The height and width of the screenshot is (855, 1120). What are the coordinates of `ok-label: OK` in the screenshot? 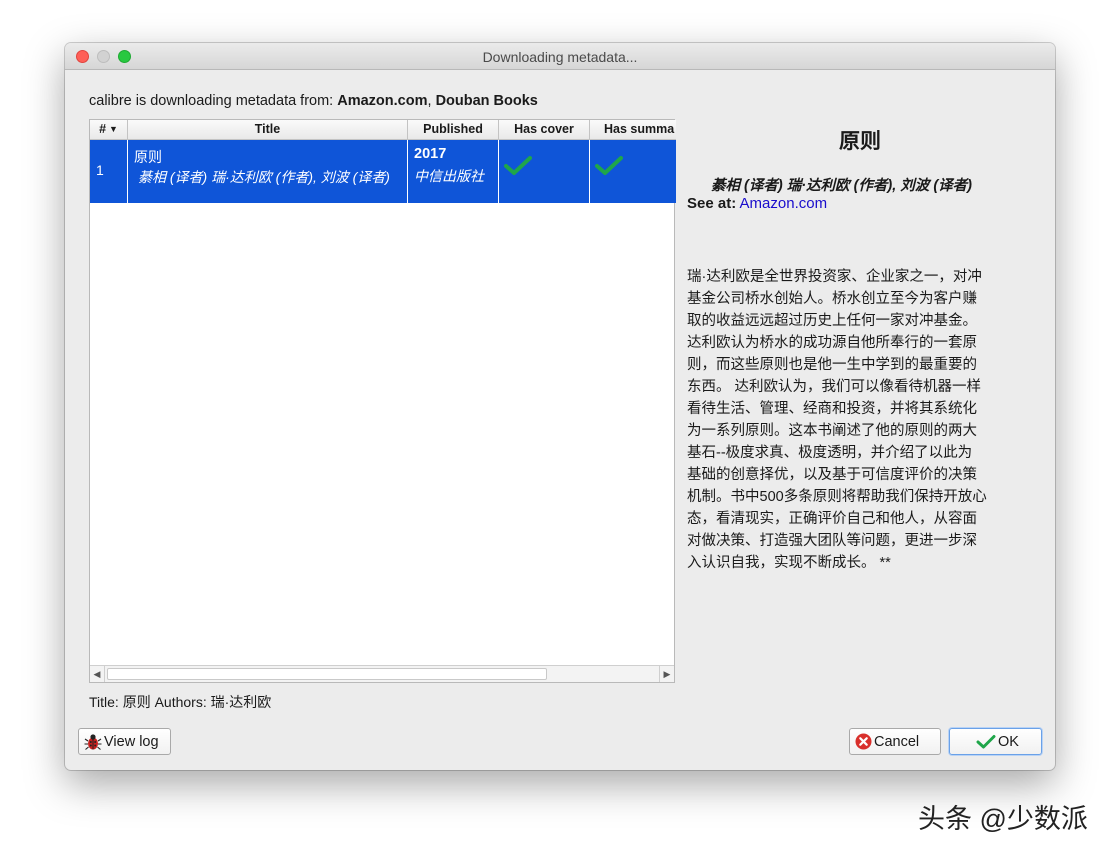 It's located at (1008, 741).